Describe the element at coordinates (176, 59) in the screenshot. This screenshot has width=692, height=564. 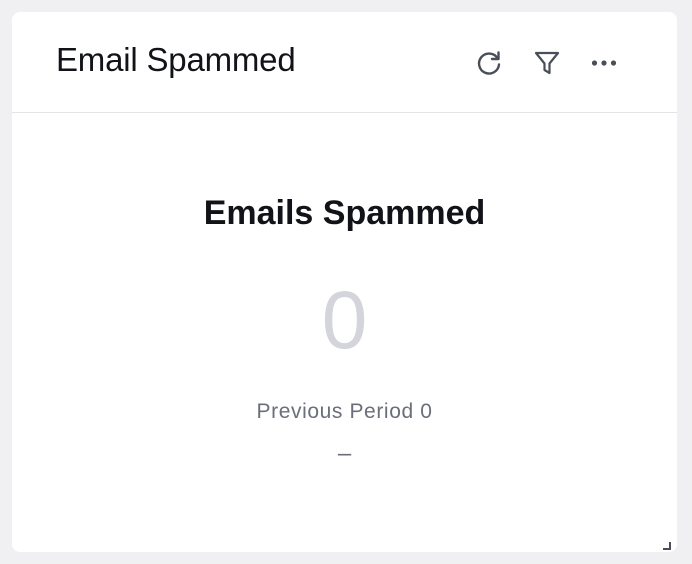
I see `widget-title: Email Spammed` at that location.